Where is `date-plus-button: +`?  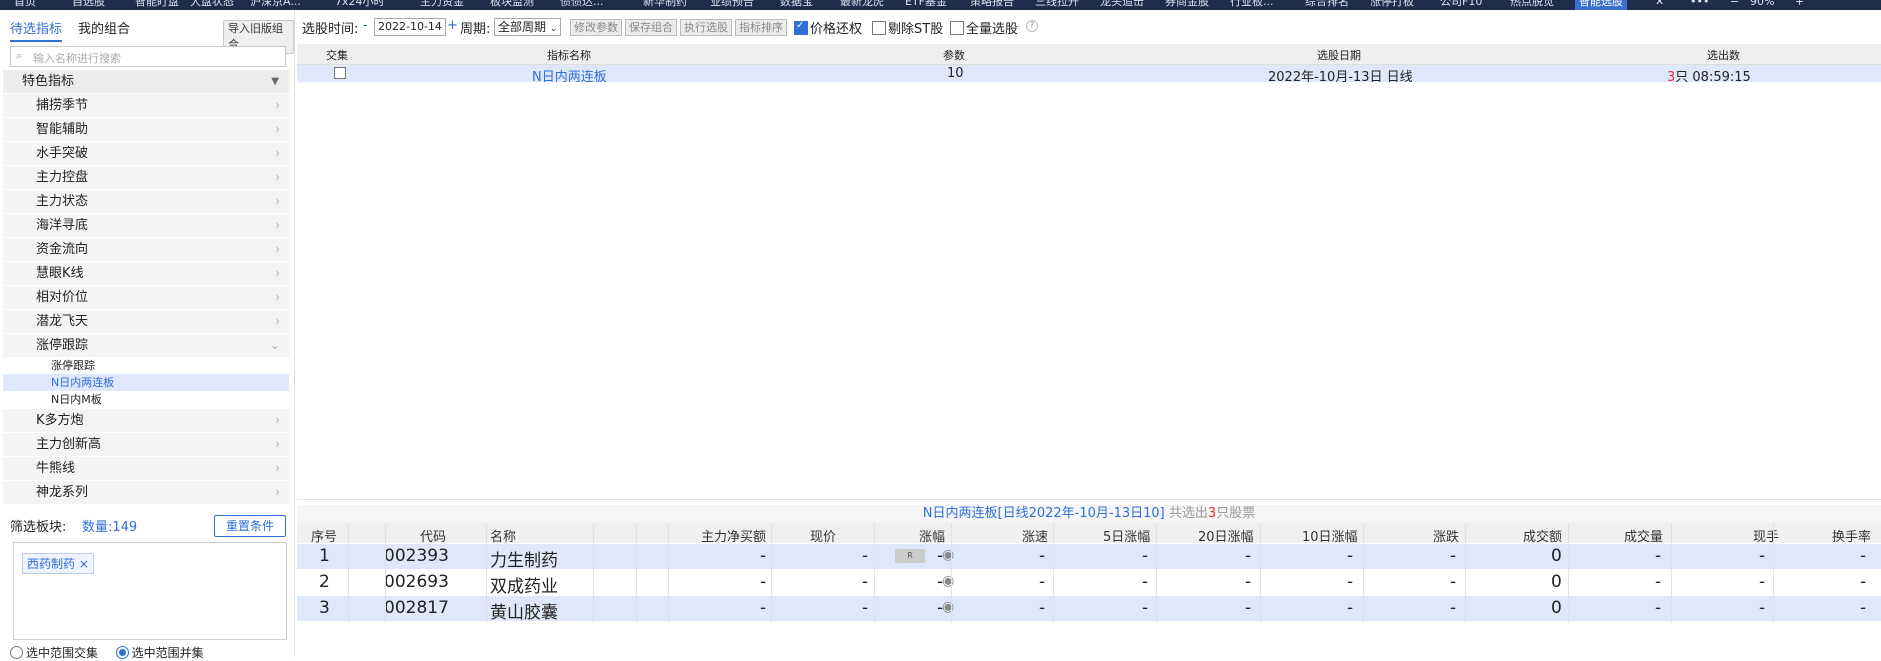
date-plus-button: + is located at coordinates (452, 25).